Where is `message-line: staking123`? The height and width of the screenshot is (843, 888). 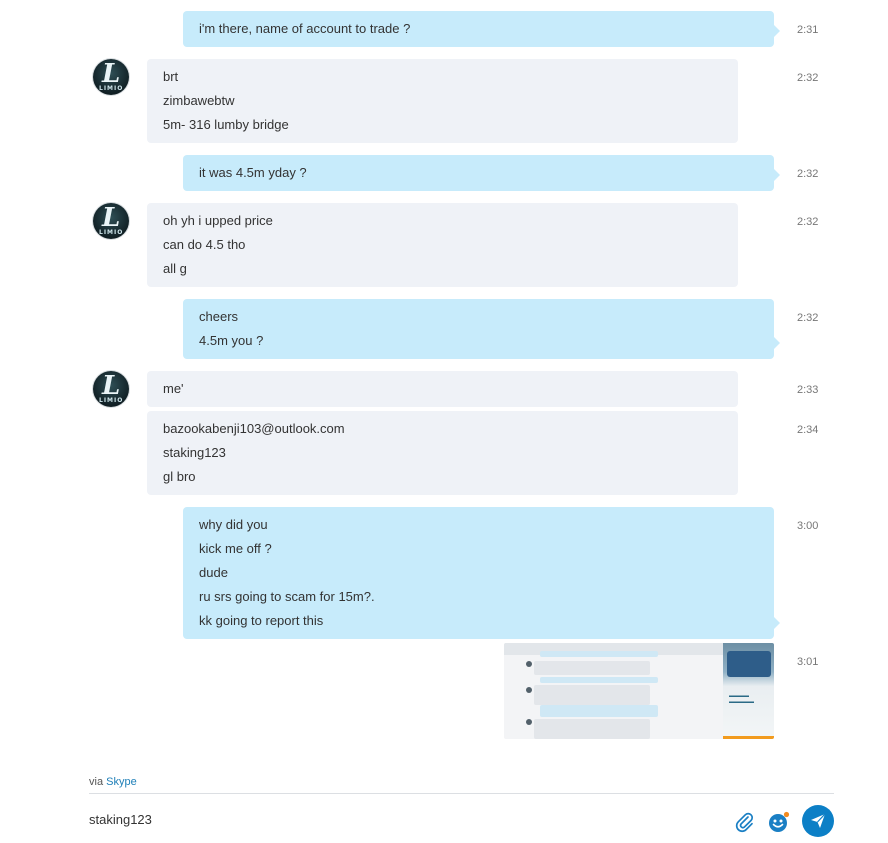 message-line: staking123 is located at coordinates (194, 452).